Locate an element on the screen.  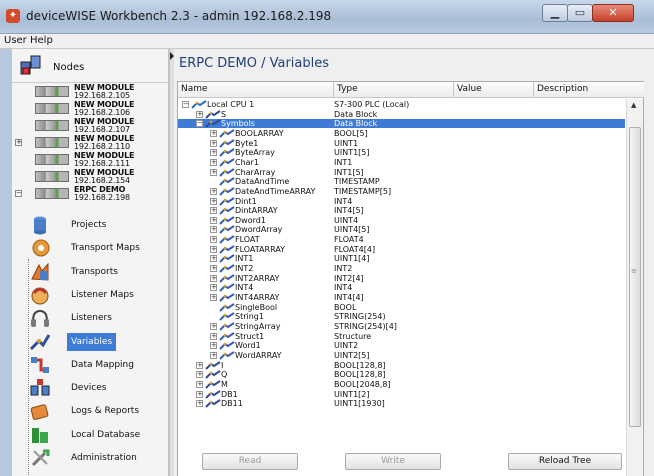
node-module-item: NEW MODULE 192.168.2.154 is located at coordinates (90, 176).